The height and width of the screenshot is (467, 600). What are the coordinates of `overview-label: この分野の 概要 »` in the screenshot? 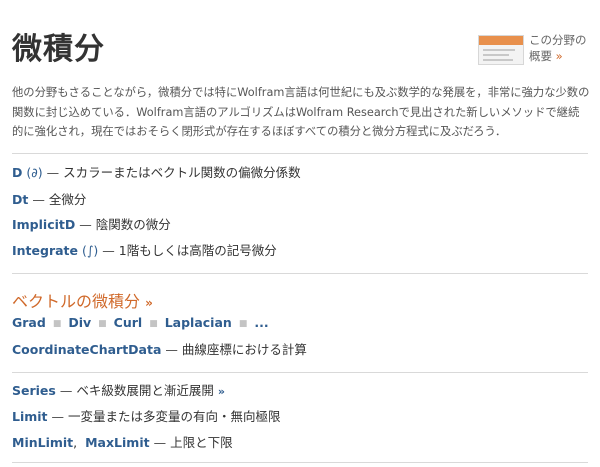 It's located at (561, 48).